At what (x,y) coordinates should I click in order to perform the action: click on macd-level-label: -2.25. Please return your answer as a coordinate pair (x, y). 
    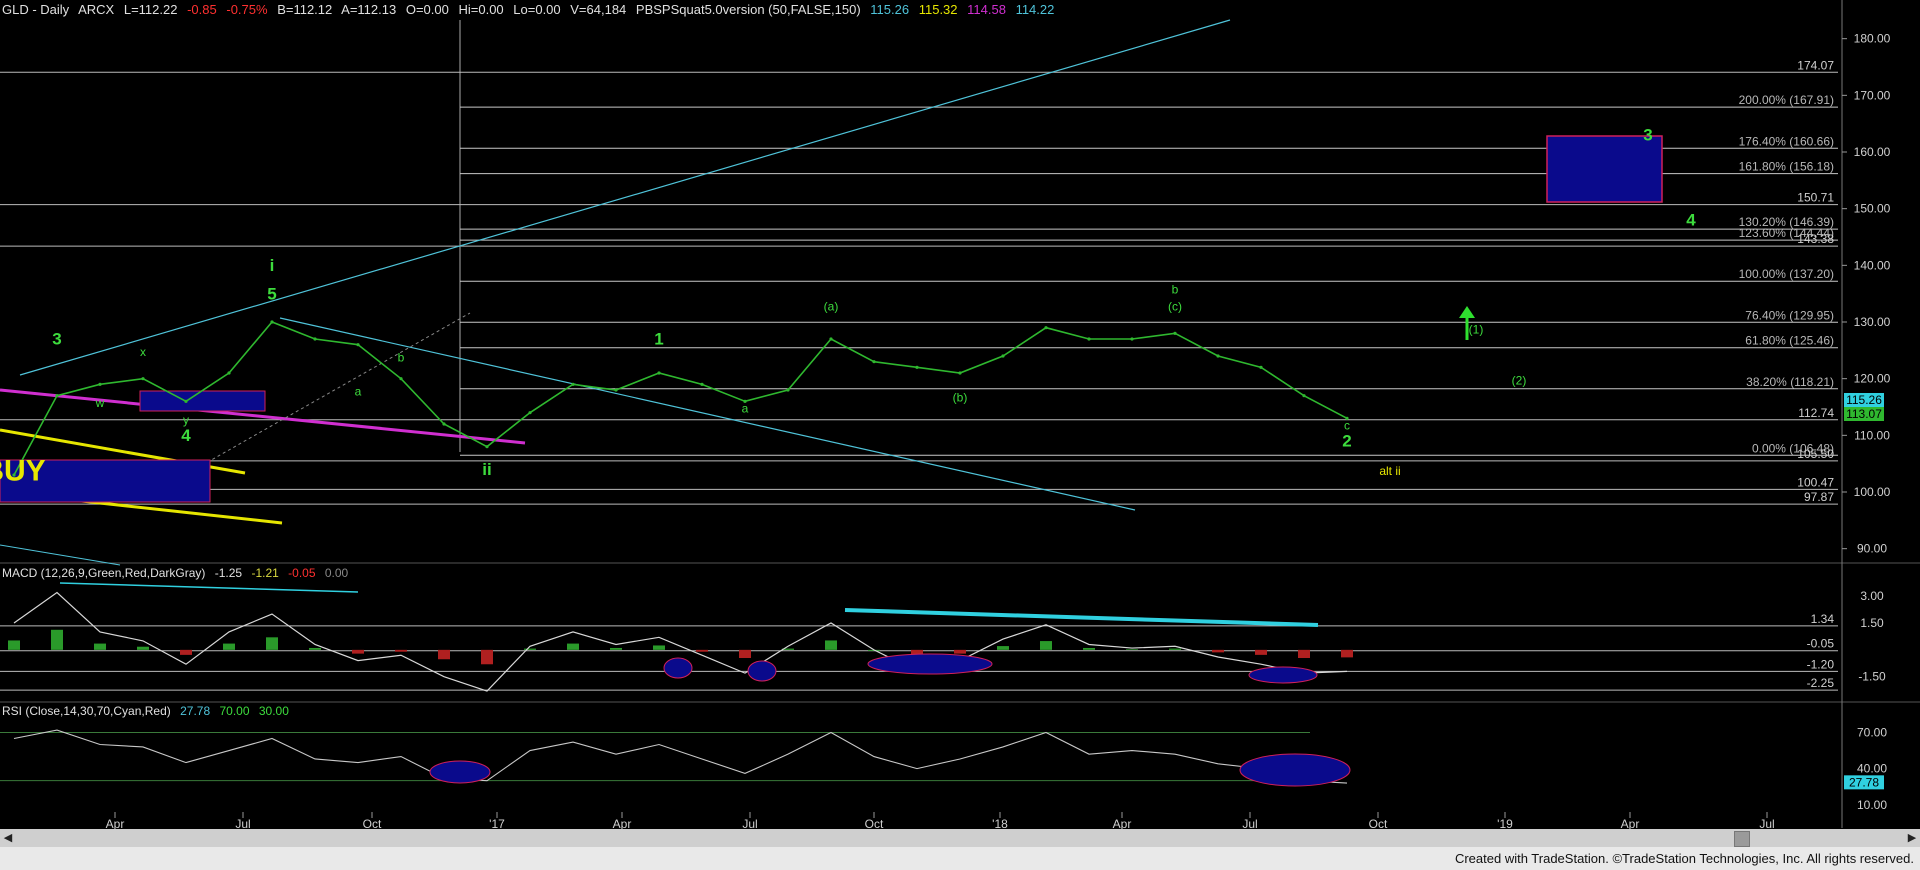
    Looking at the image, I should click on (1821, 683).